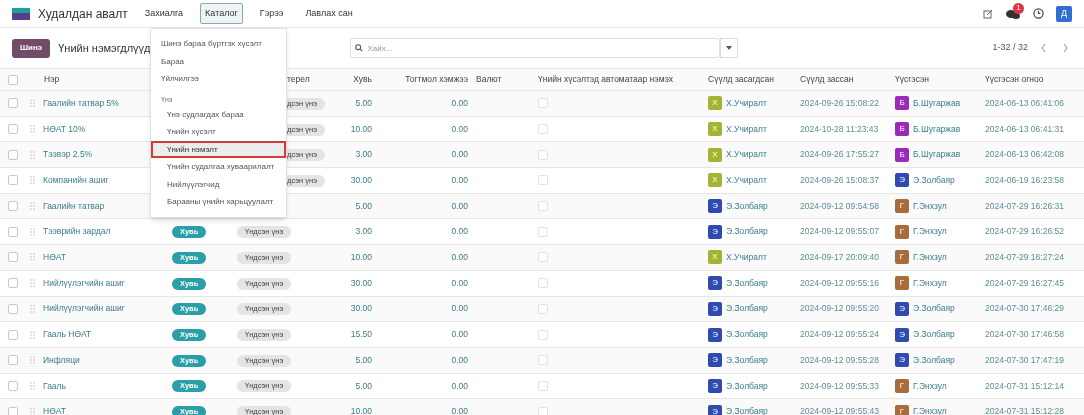  Describe the element at coordinates (353, 79) in the screenshot. I see `column-header: Хувь` at that location.